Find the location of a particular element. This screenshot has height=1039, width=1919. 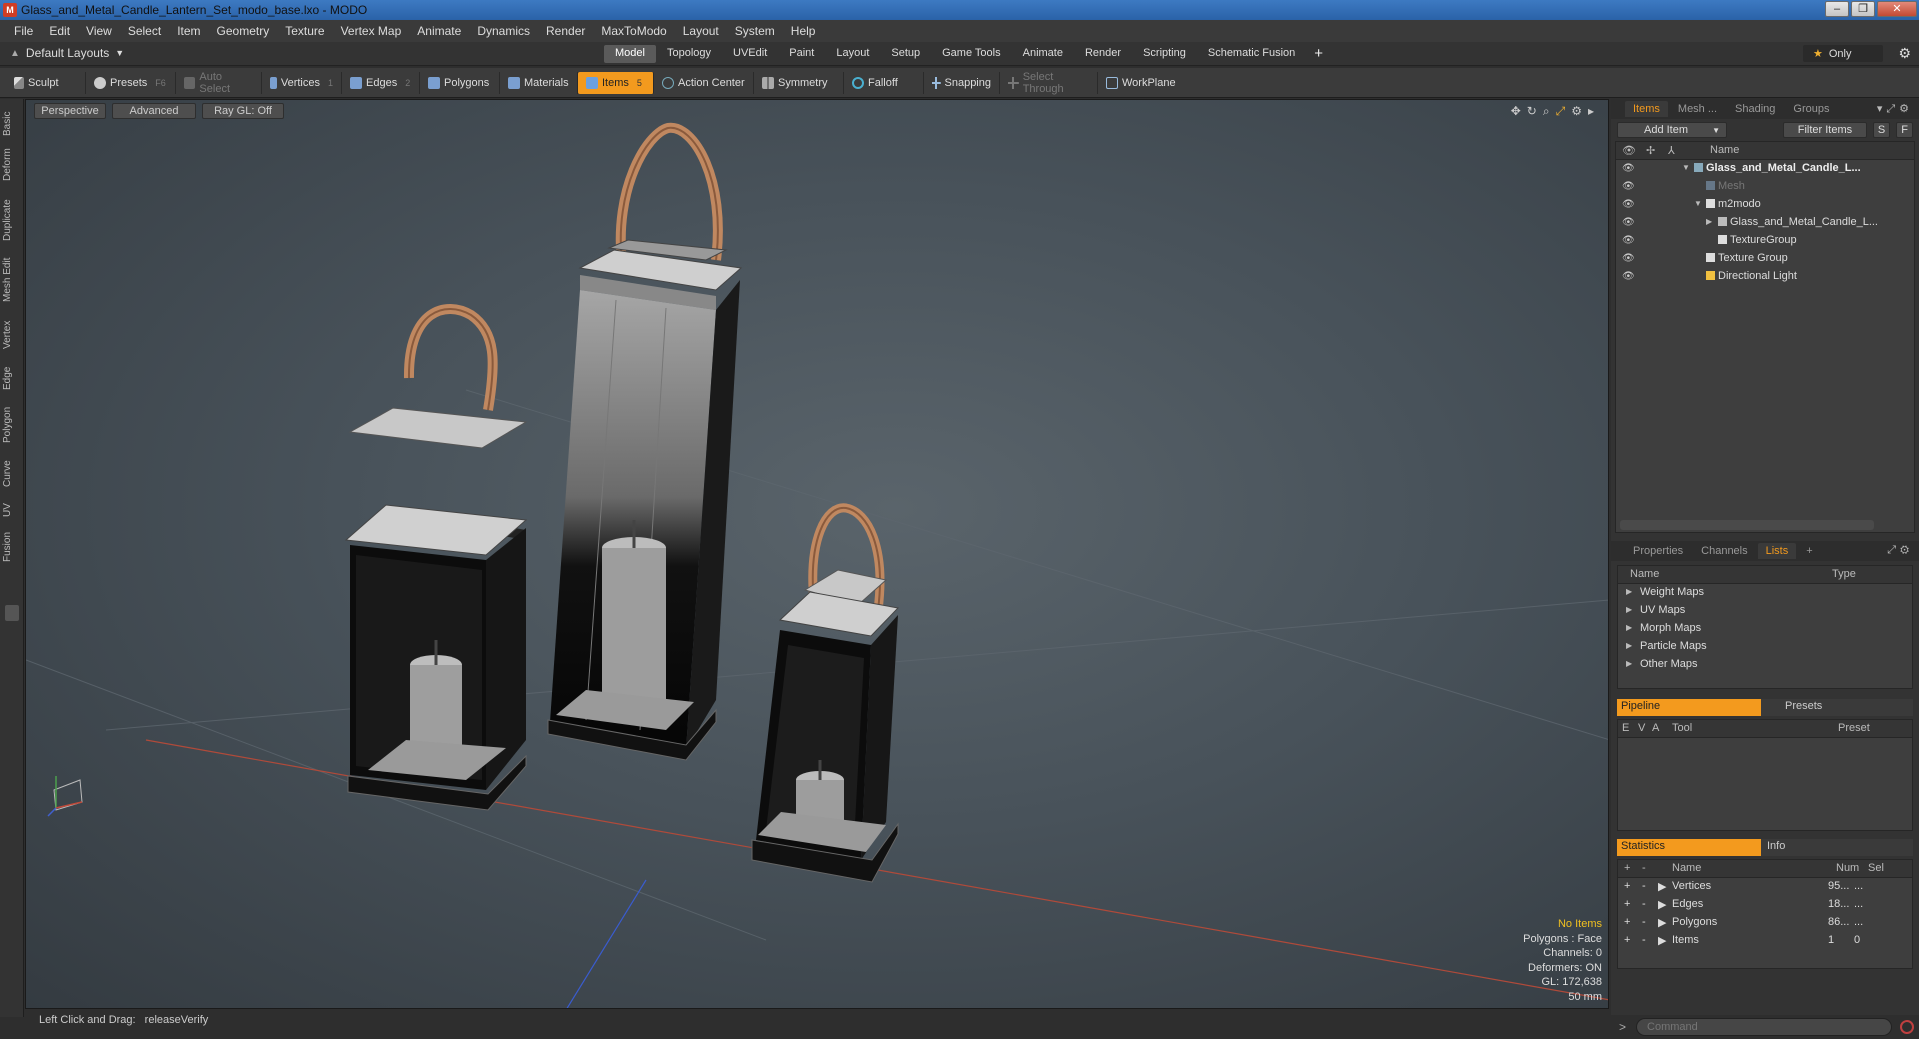

edges-button: Edges 2 is located at coordinates (381, 82).